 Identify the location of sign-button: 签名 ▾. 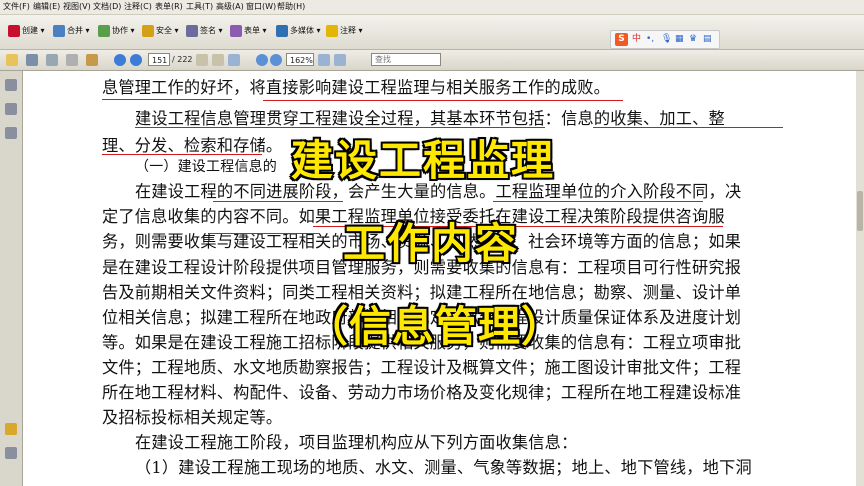
(204, 31).